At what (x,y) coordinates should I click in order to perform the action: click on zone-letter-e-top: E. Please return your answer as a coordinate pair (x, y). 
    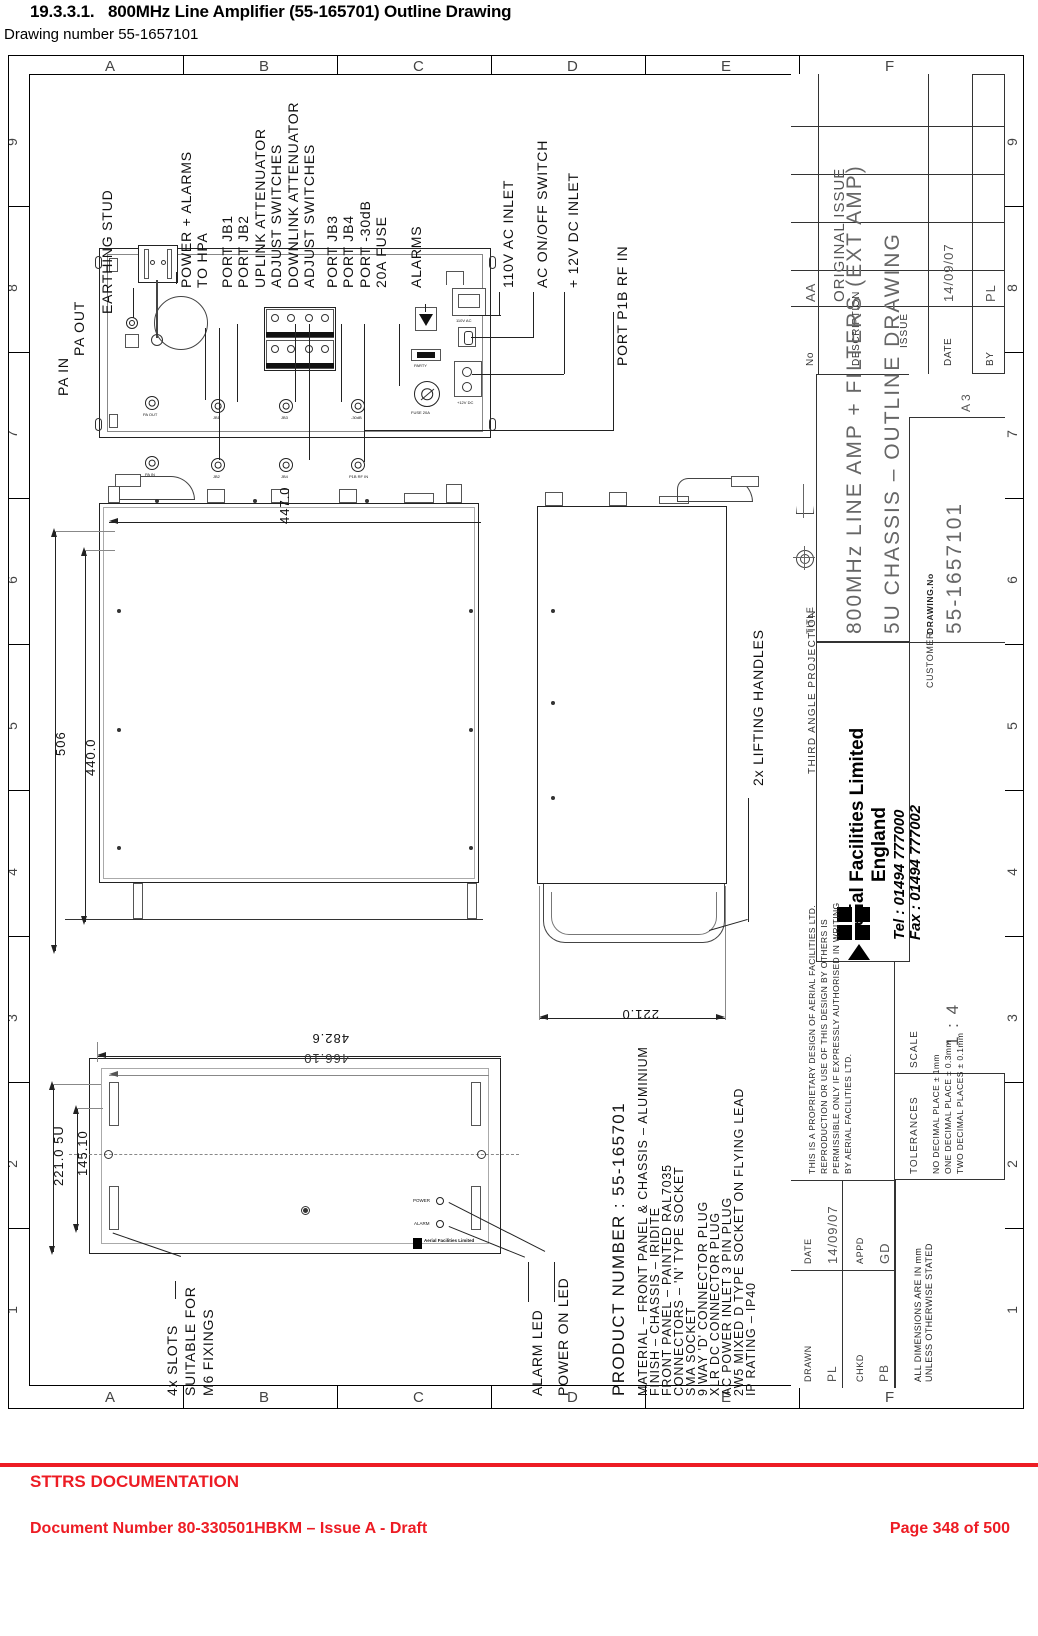
    Looking at the image, I should click on (727, 66).